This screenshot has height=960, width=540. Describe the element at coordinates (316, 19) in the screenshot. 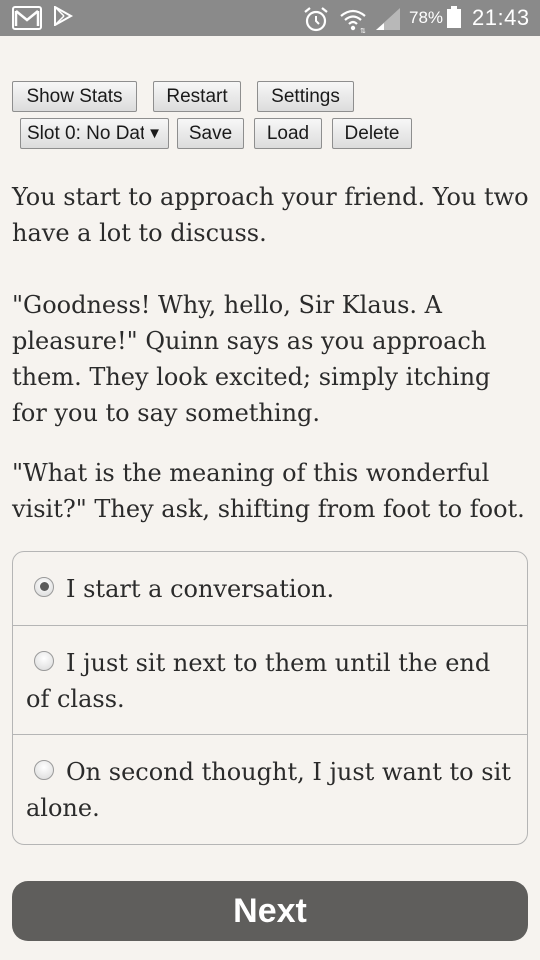

I see `alarm-icon` at that location.